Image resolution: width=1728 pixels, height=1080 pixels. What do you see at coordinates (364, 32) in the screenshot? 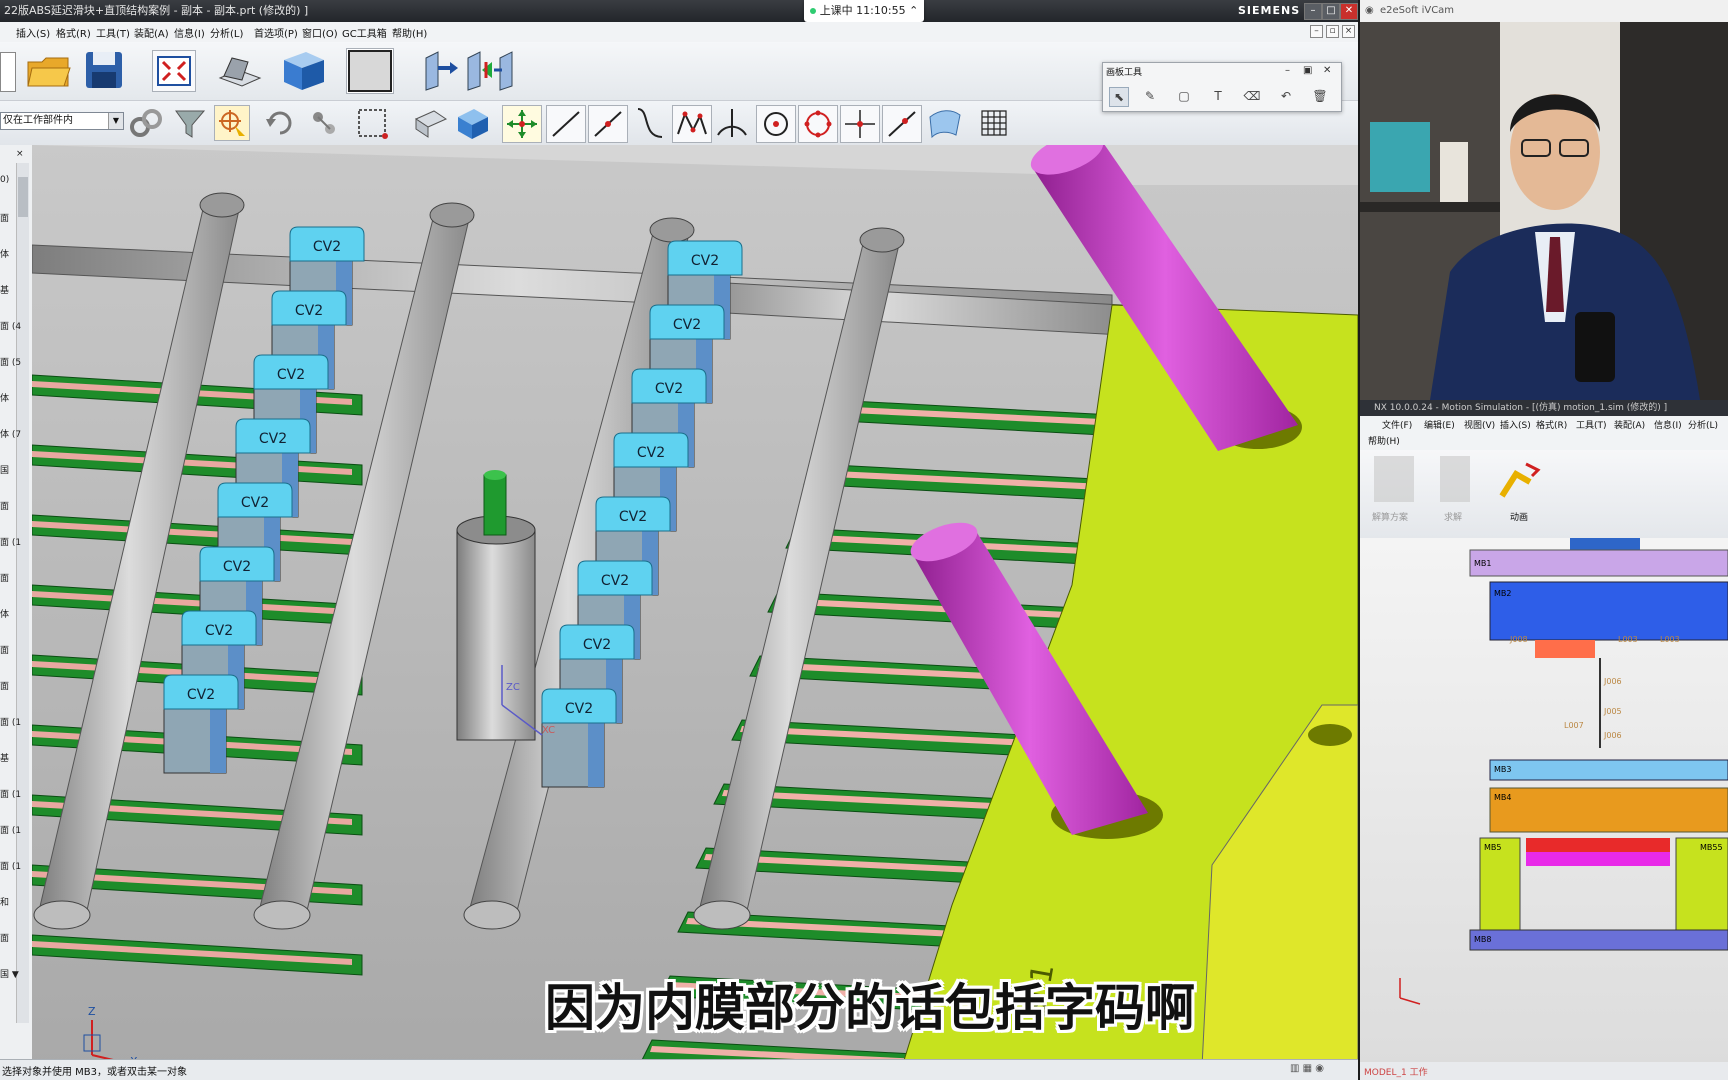
I see `menu-gc-toolbox: GC工具箱` at bounding box center [364, 32].